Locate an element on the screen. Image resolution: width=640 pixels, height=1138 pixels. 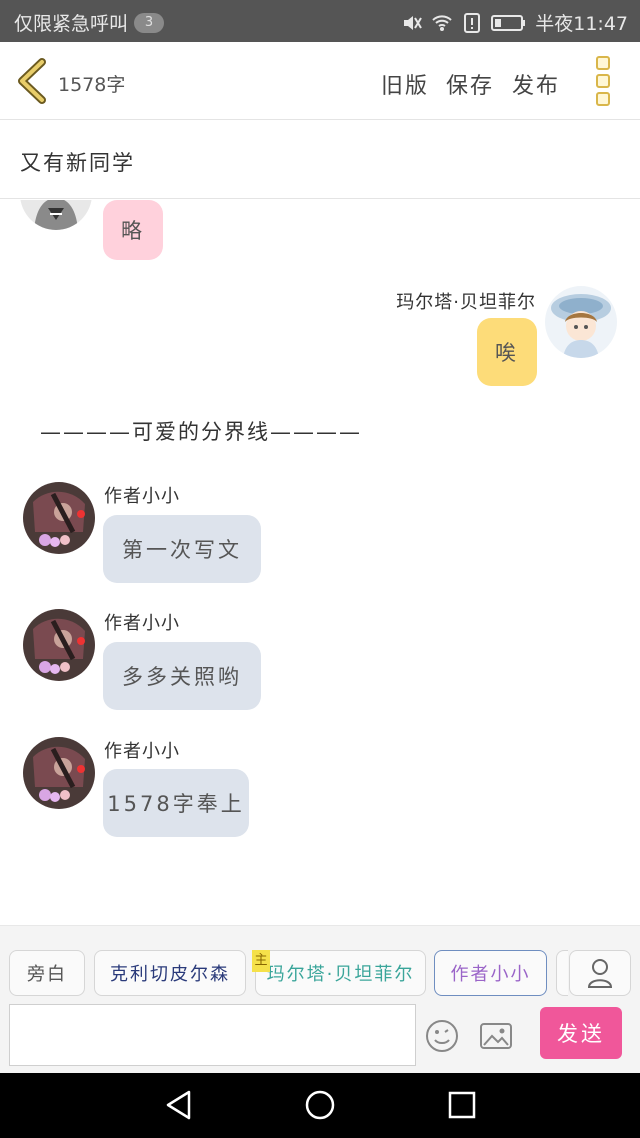
message-bubble-partial: 略 is located at coordinates (133, 230).